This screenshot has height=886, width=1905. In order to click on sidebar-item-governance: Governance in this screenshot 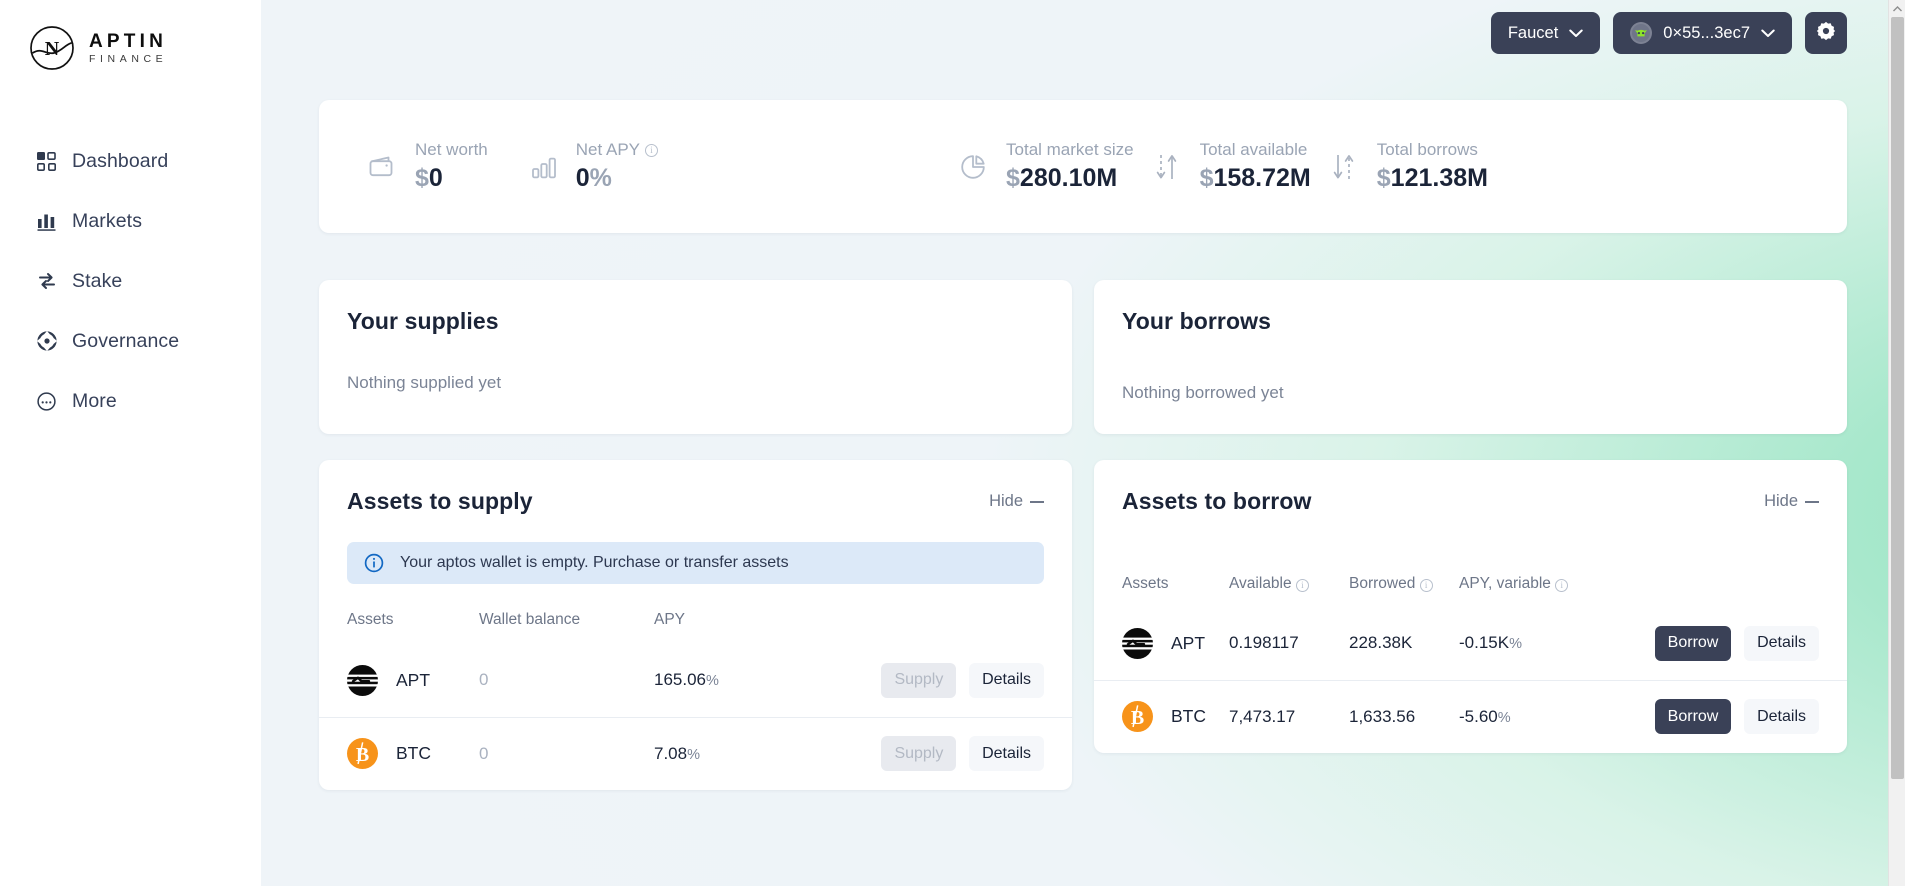, I will do `click(130, 341)`.